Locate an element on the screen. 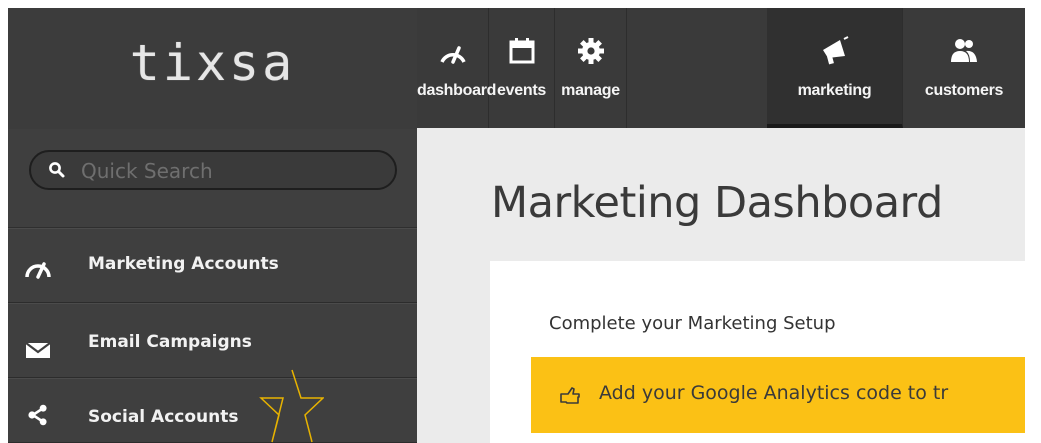 This screenshot has width=1041, height=443. star-outline-icon is located at coordinates (291, 406).